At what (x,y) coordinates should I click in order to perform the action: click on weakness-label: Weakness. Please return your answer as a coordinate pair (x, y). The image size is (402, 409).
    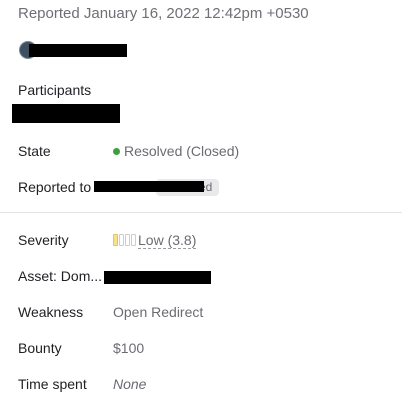
    Looking at the image, I should click on (51, 312).